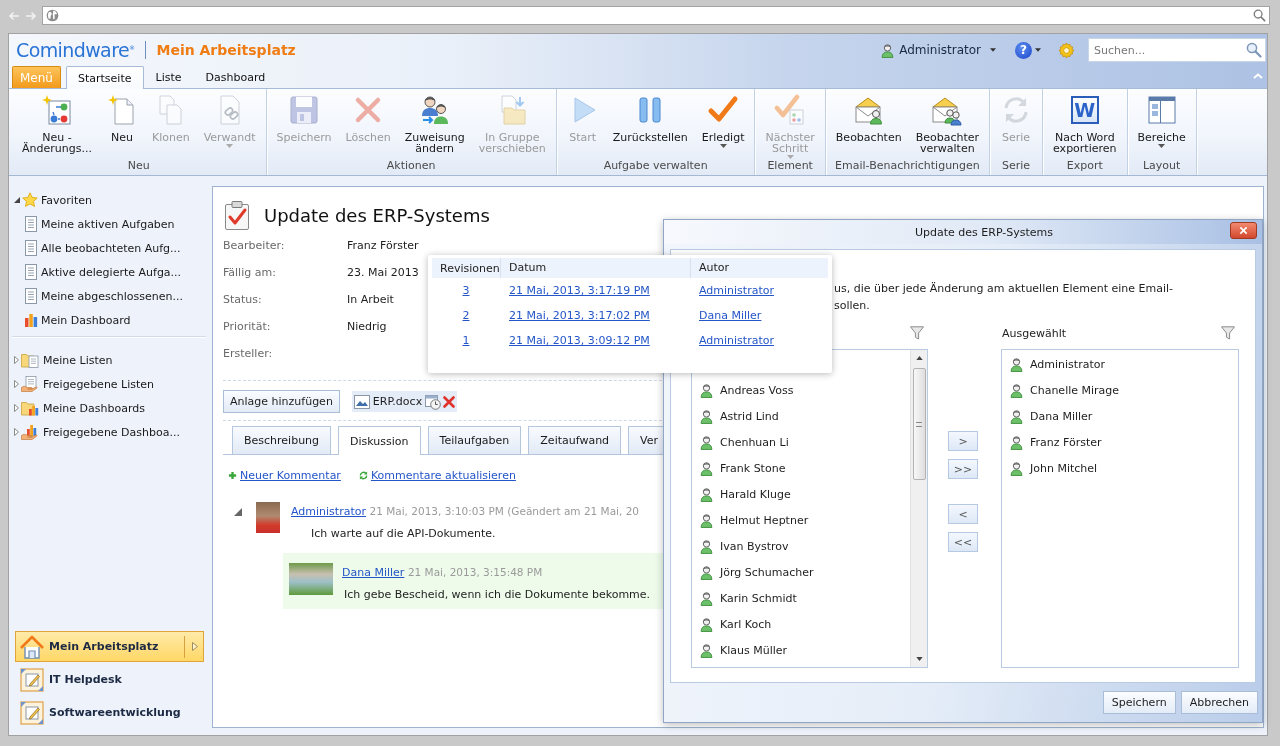 The width and height of the screenshot is (1280, 746). I want to click on list-item: Klaus Müller, so click(801, 650).